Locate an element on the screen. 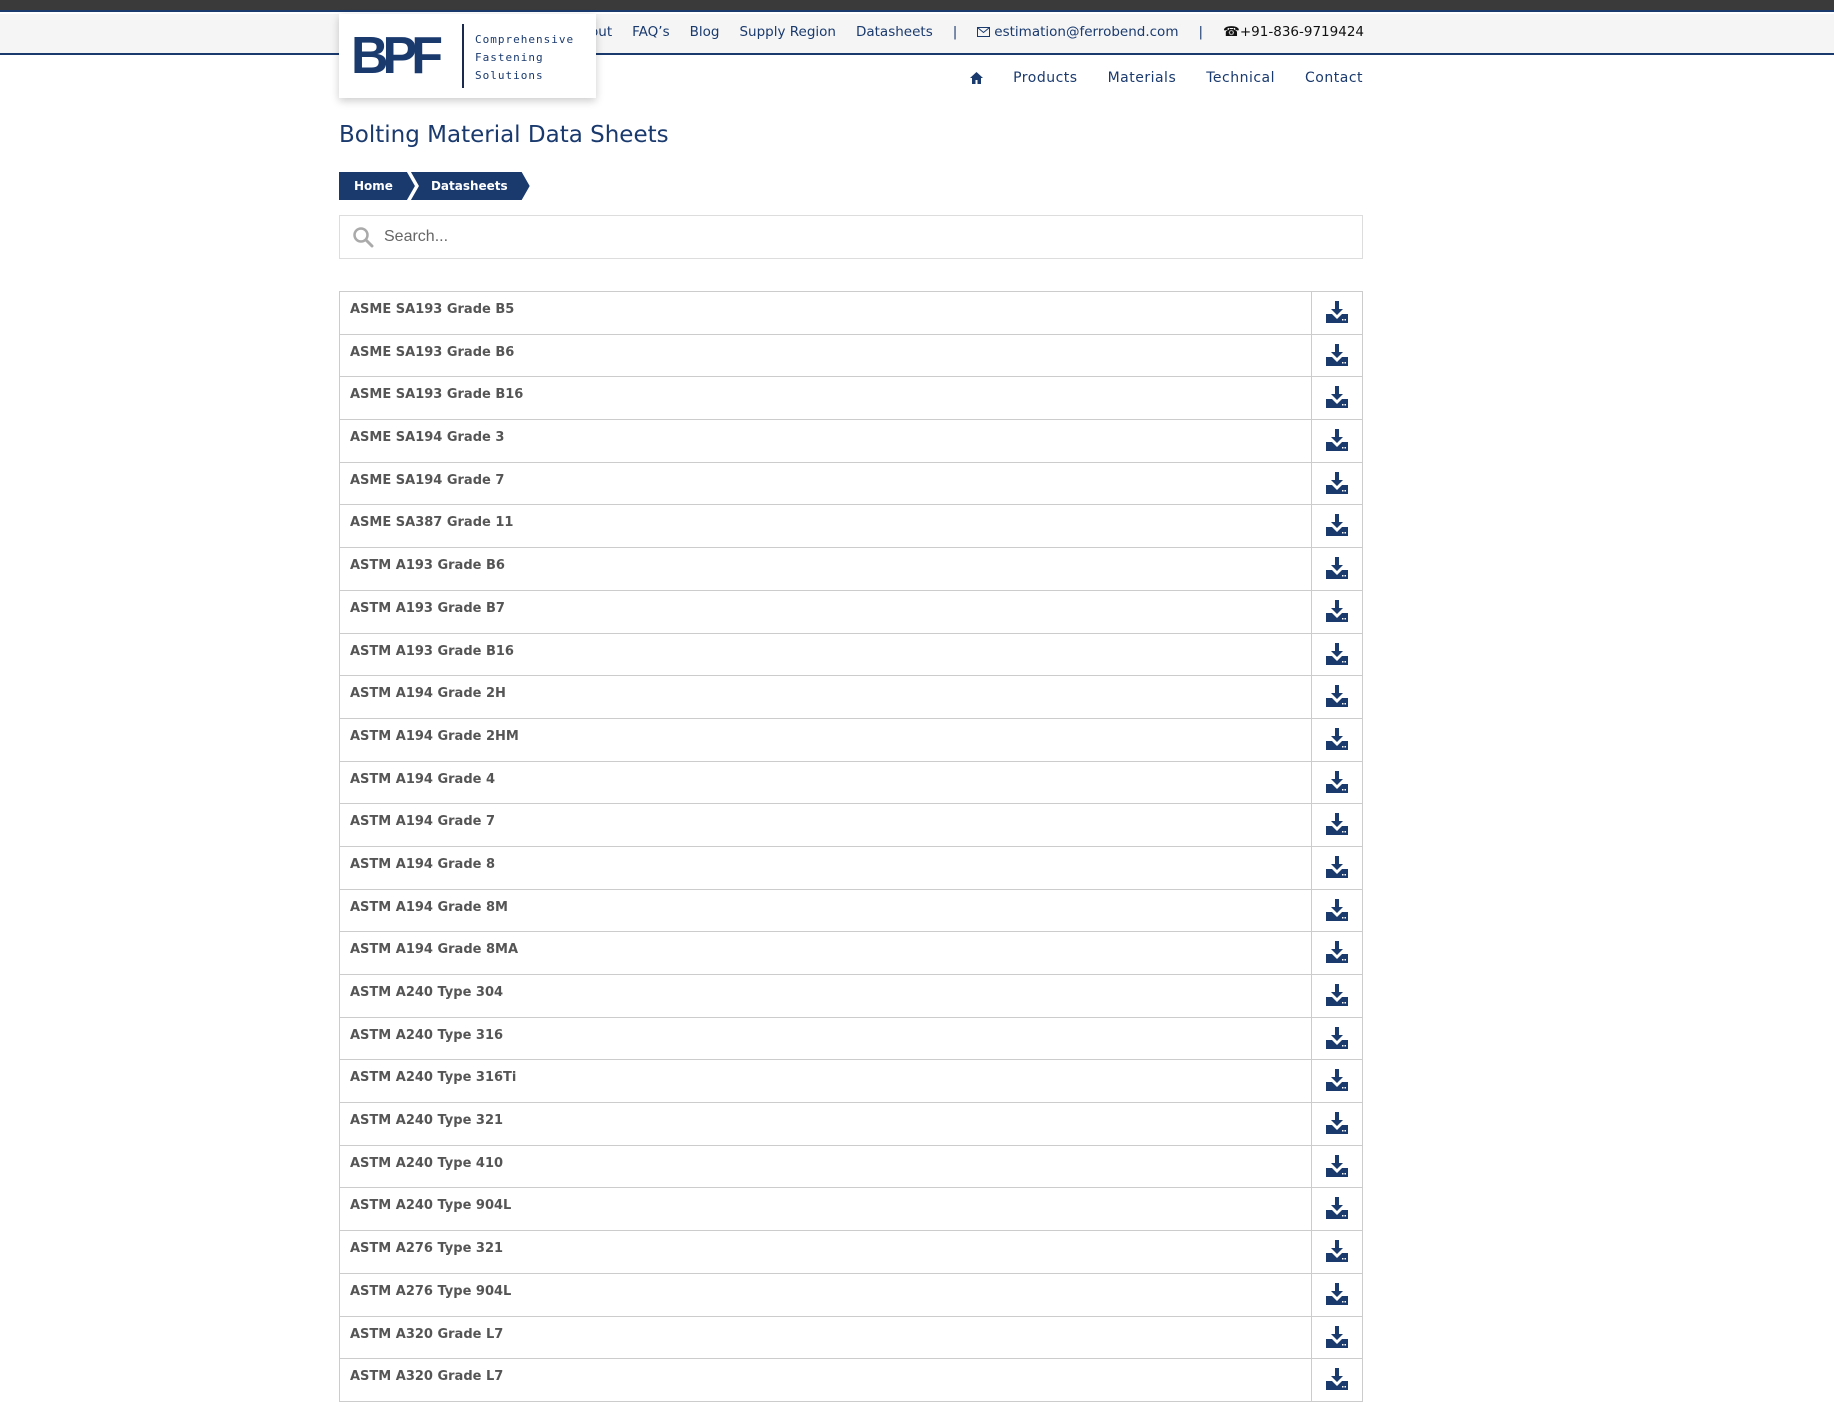  top-link-blog: Blog is located at coordinates (705, 32).